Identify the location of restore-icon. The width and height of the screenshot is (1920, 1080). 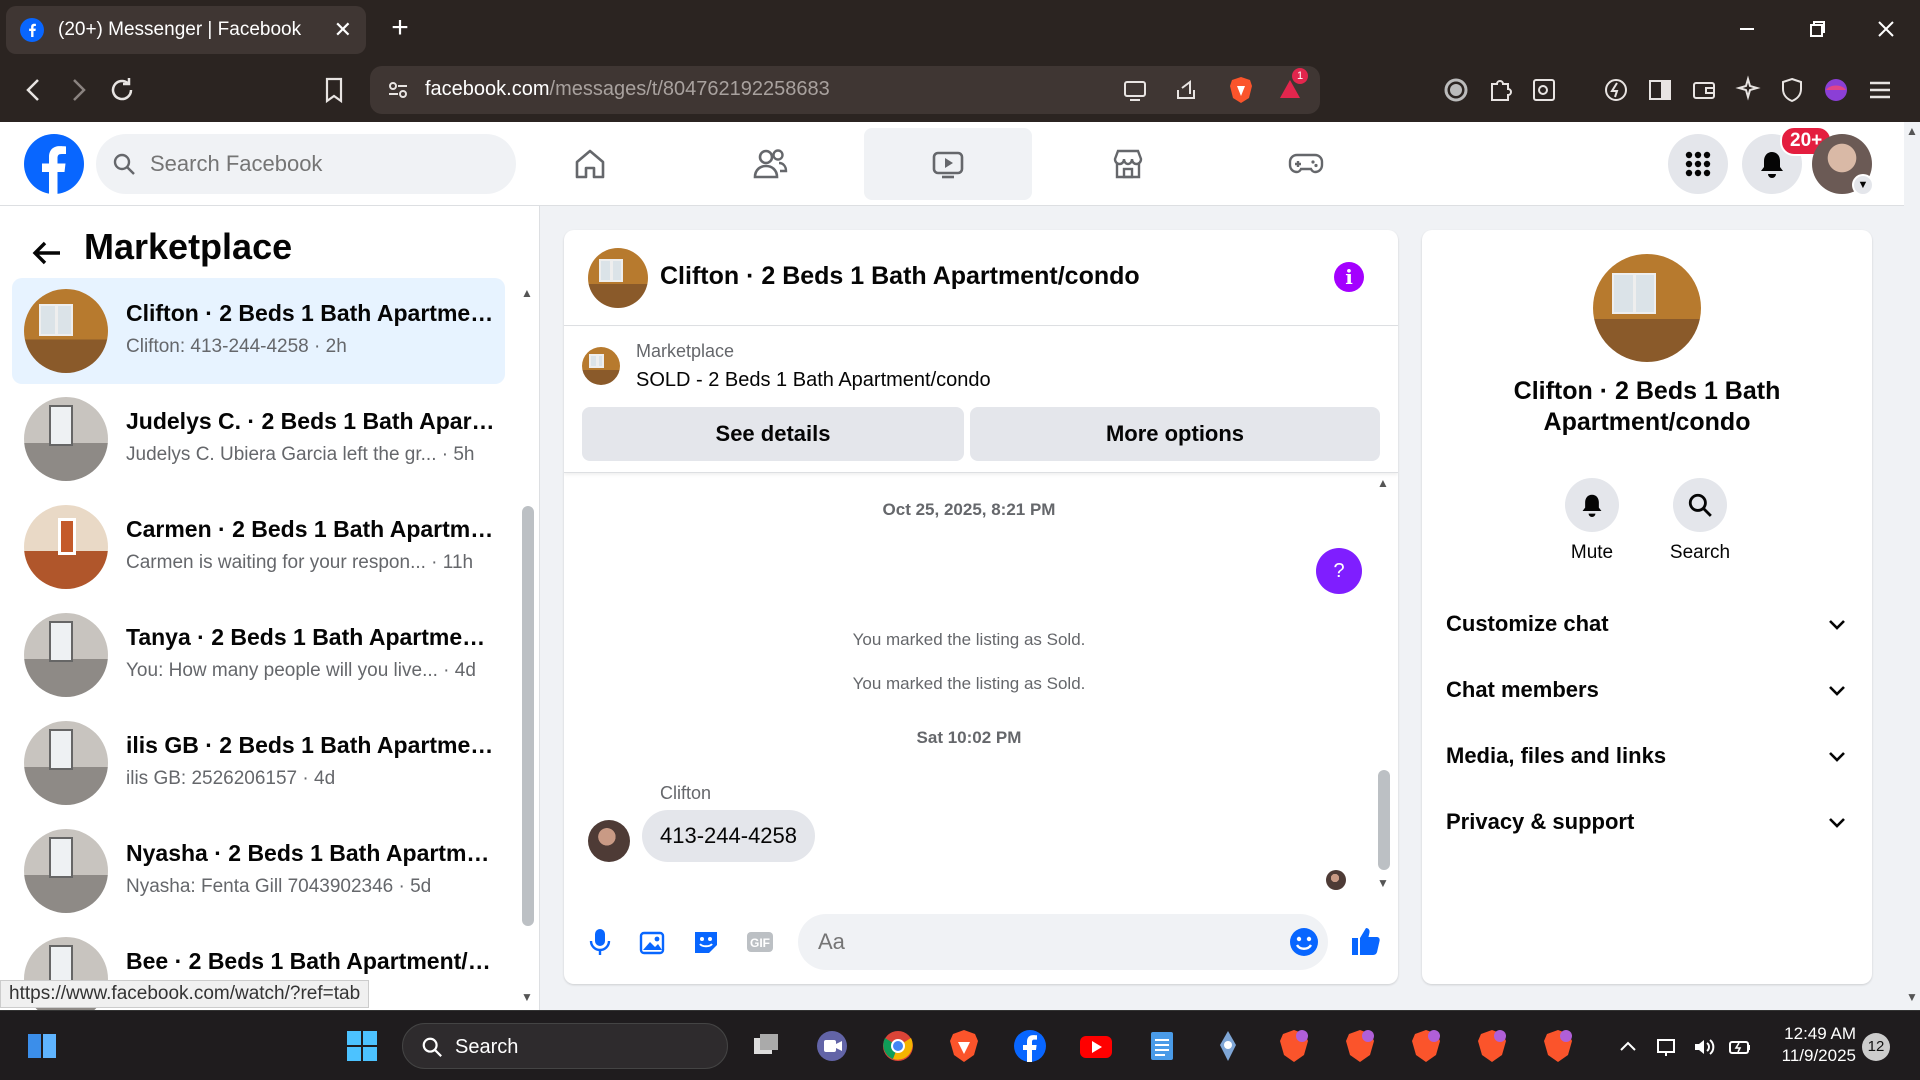
(1817, 29).